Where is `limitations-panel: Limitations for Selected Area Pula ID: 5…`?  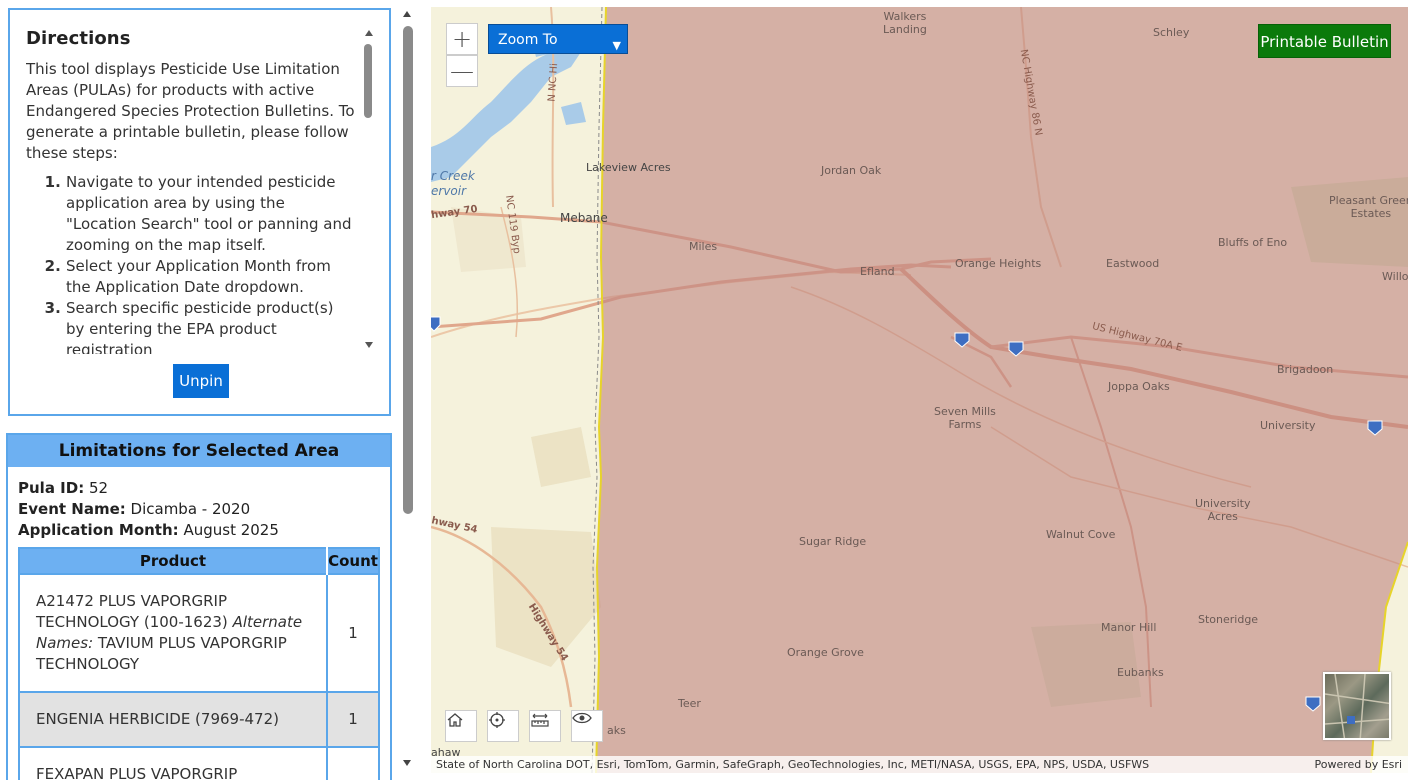
limitations-panel: Limitations for Selected Area Pula ID: 5… is located at coordinates (199, 606).